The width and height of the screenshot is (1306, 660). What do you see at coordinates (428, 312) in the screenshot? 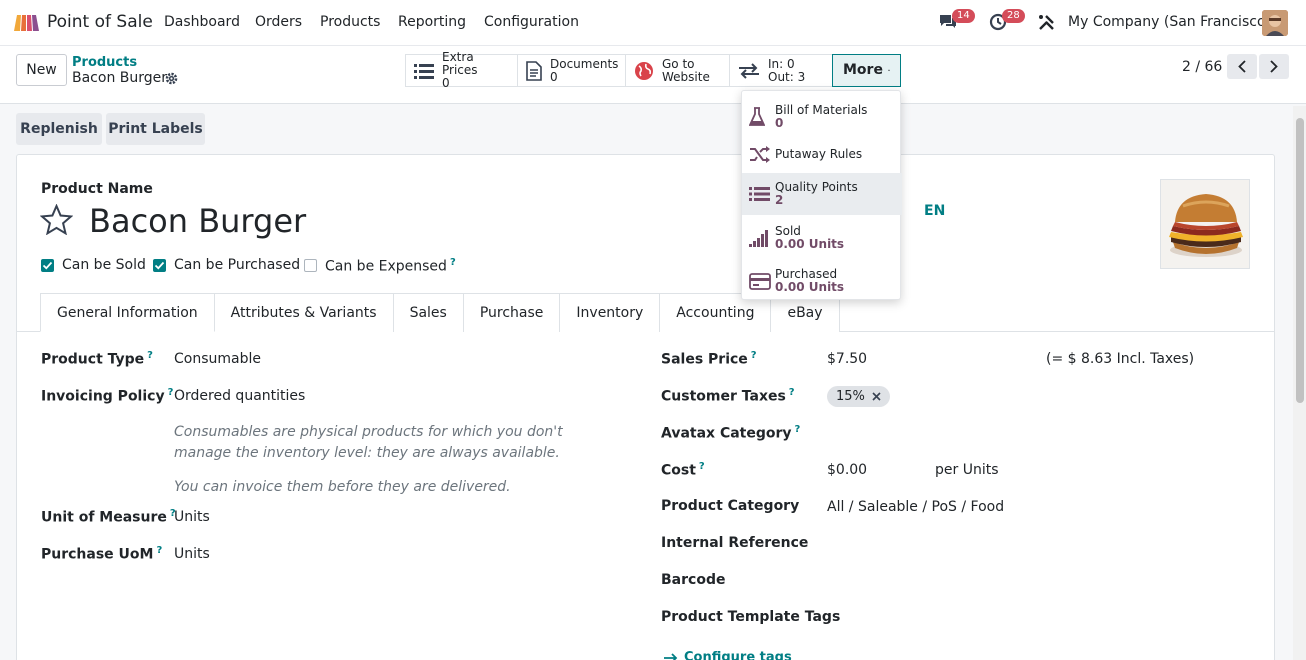
I see `tab-sales: Sales` at bounding box center [428, 312].